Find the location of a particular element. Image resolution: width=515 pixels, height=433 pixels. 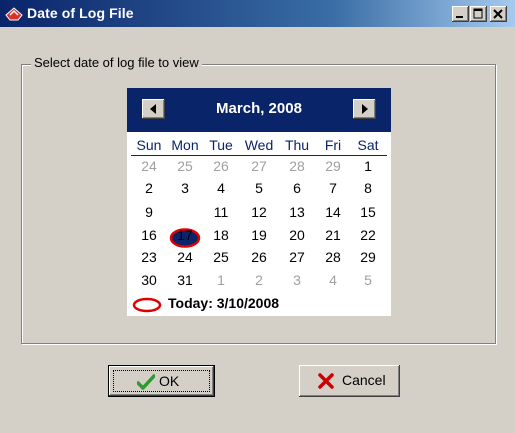

cancel-button-label: Cancel is located at coordinates (364, 380).